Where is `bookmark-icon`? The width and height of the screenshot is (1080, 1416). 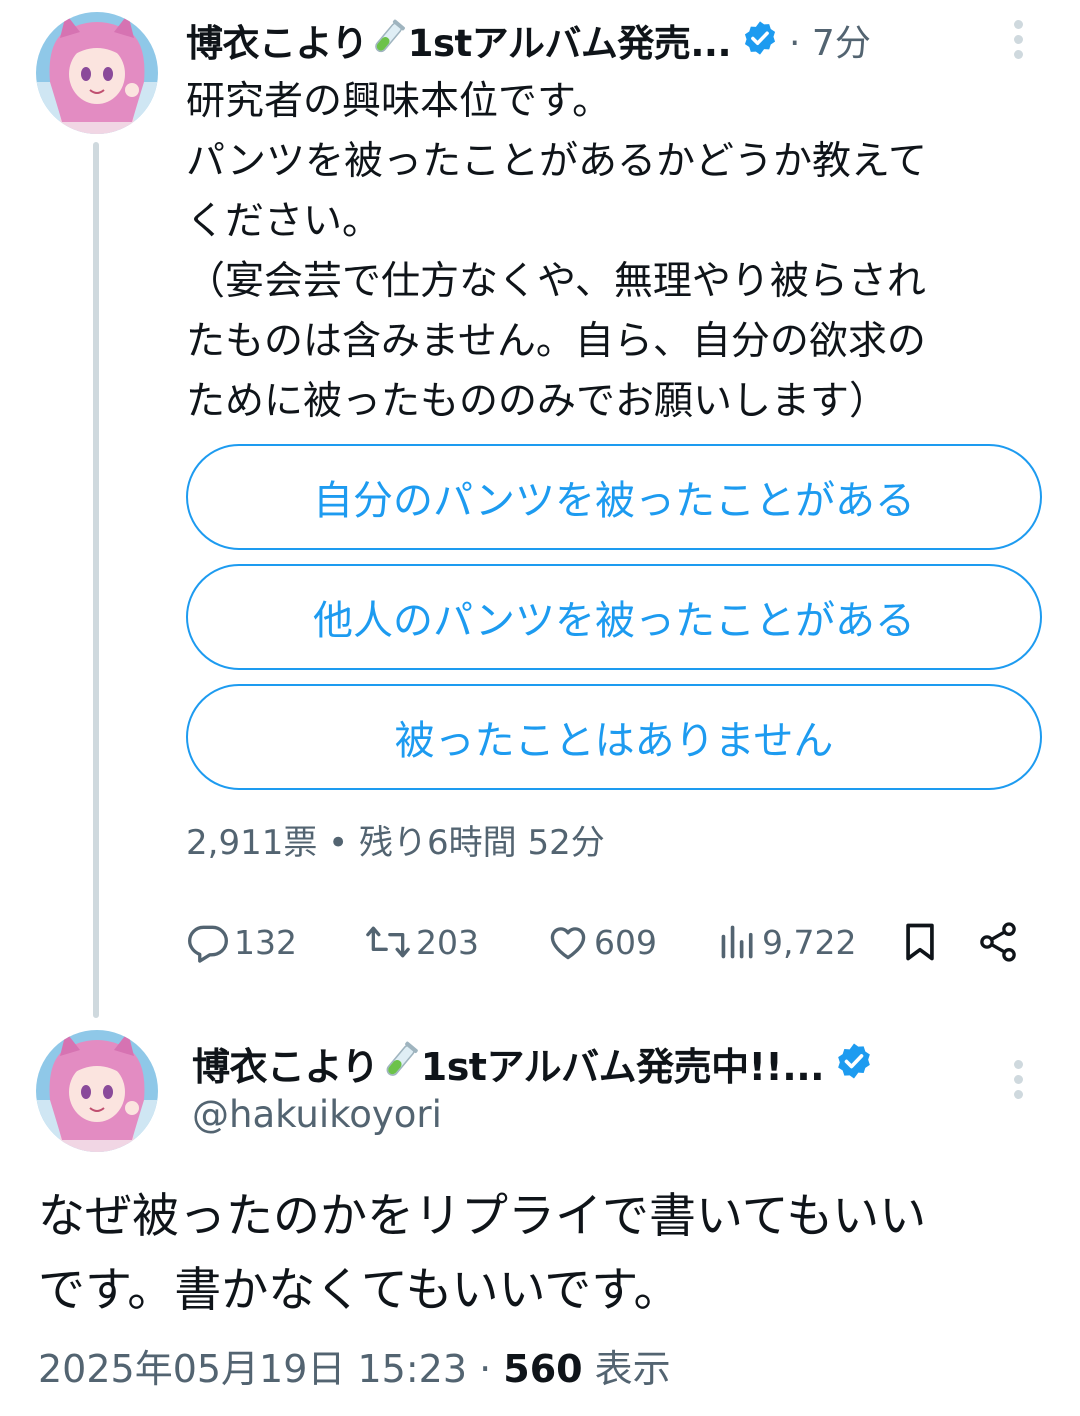 bookmark-icon is located at coordinates (922, 942).